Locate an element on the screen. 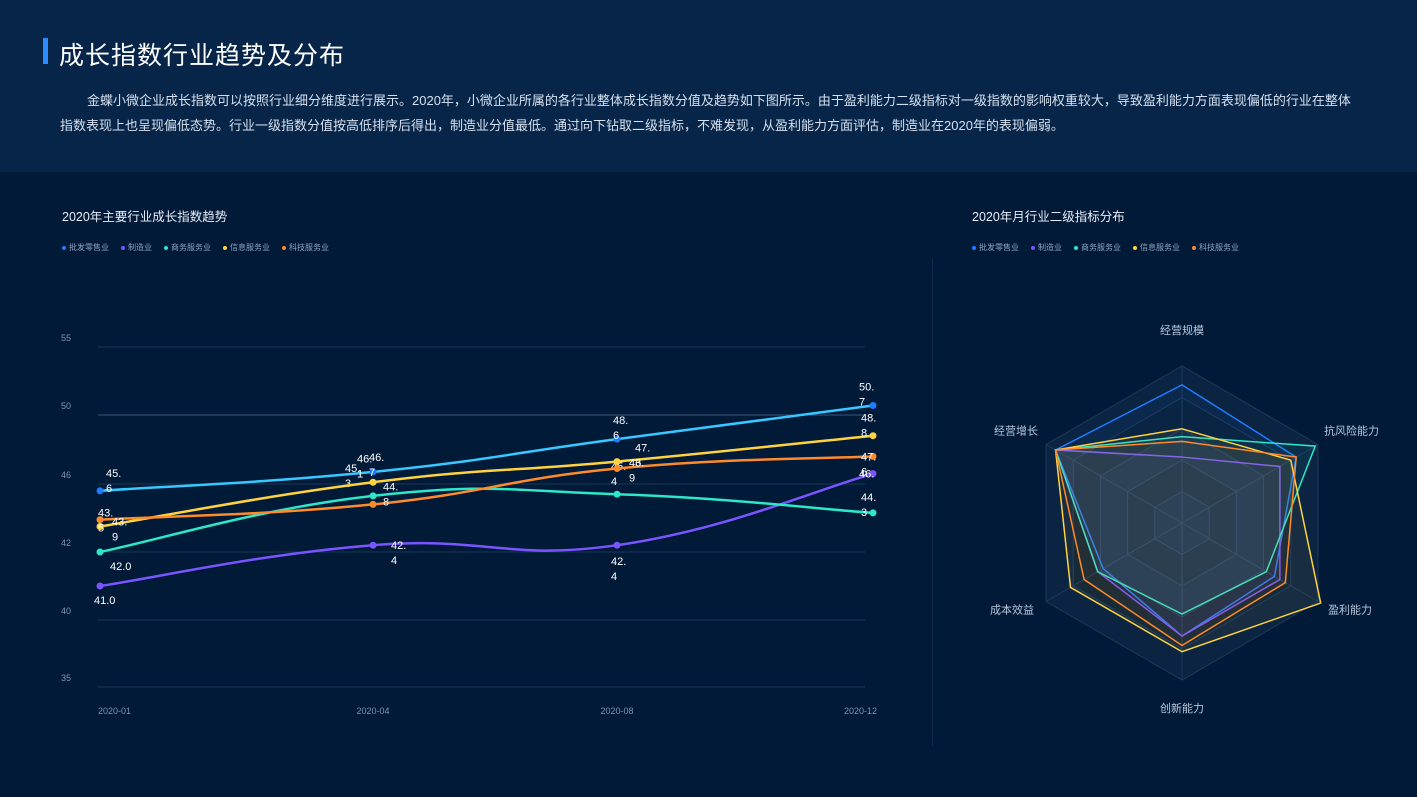 This screenshot has width=1417, height=797. radar-legend-label: 信息服务业 is located at coordinates (1160, 247).